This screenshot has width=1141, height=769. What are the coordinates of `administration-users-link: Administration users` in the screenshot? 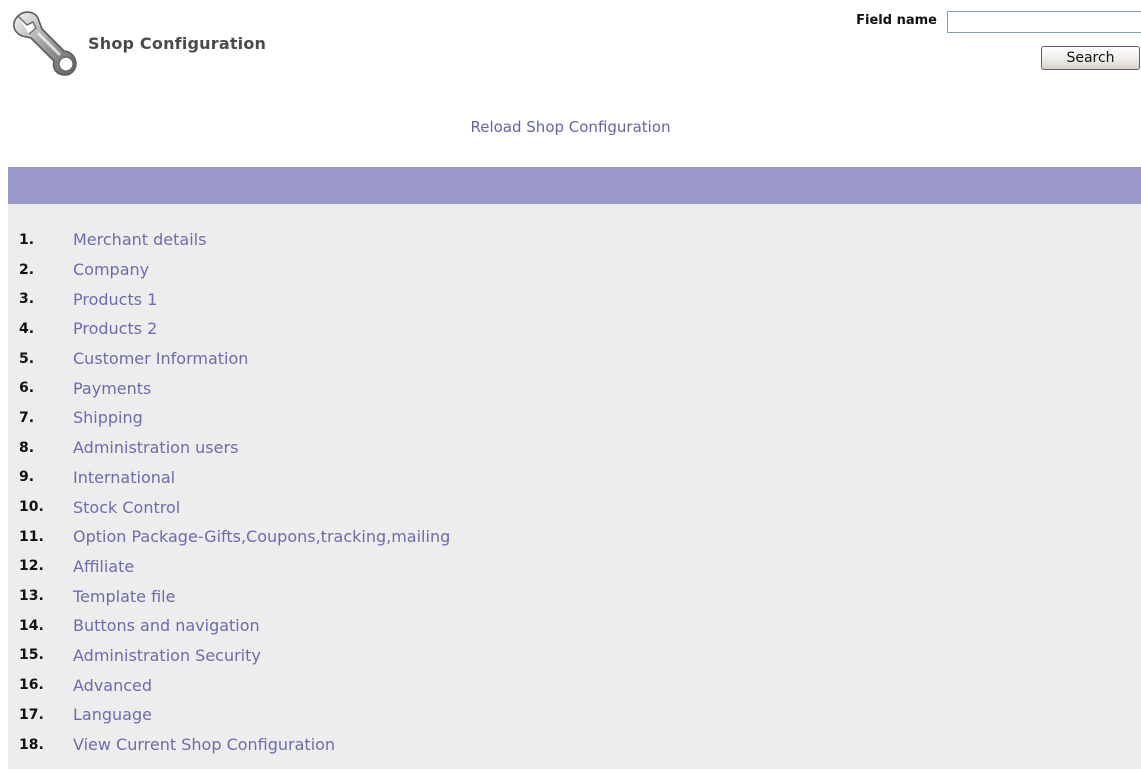 It's located at (155, 447).